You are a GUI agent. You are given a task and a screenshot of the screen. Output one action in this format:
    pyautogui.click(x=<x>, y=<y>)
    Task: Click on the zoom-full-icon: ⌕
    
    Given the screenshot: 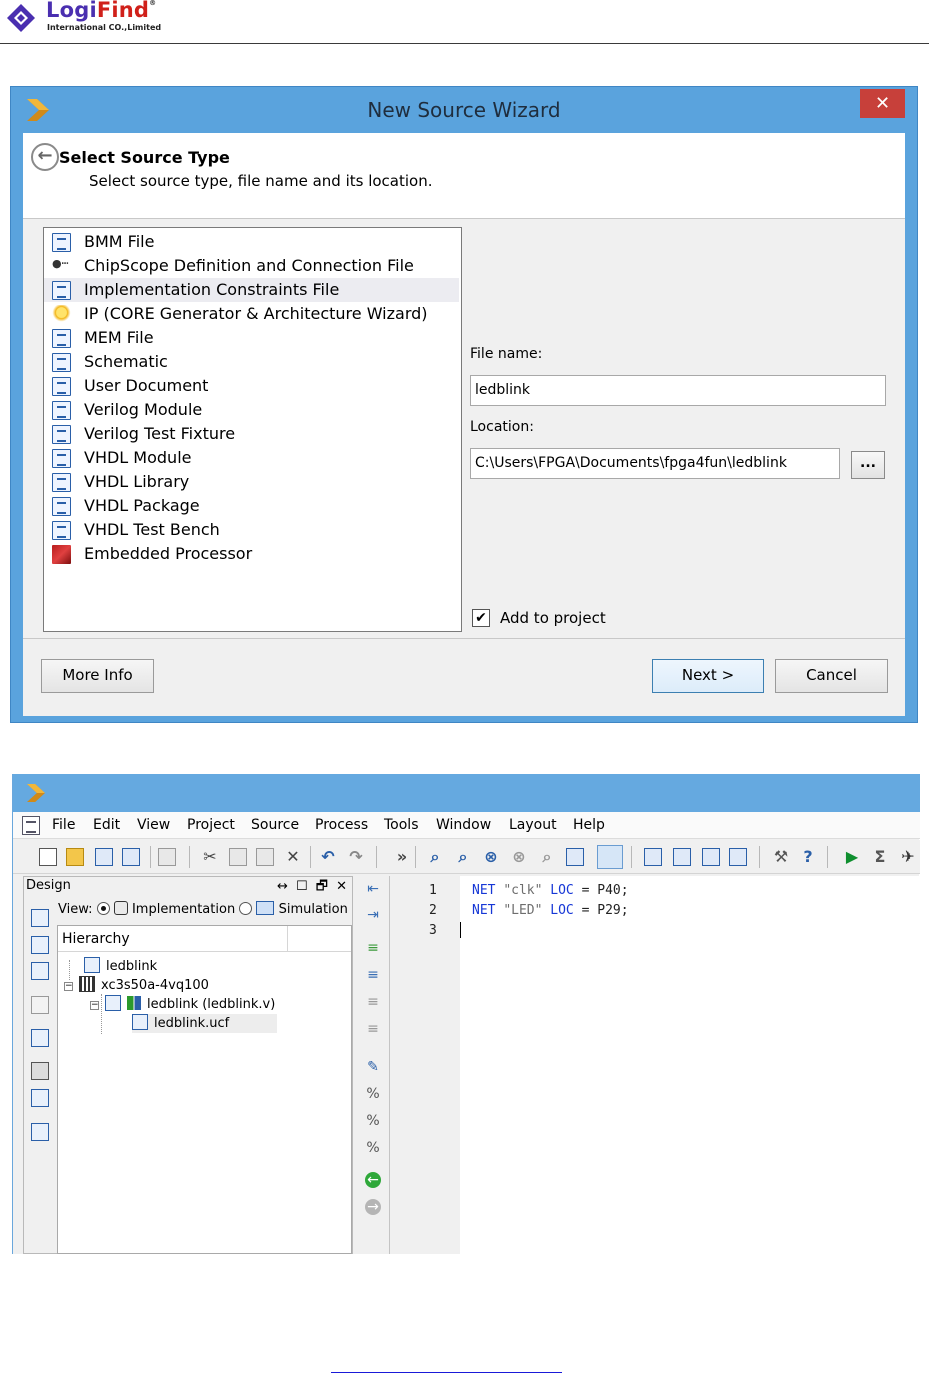 What is the action you would take?
    pyautogui.click(x=547, y=857)
    